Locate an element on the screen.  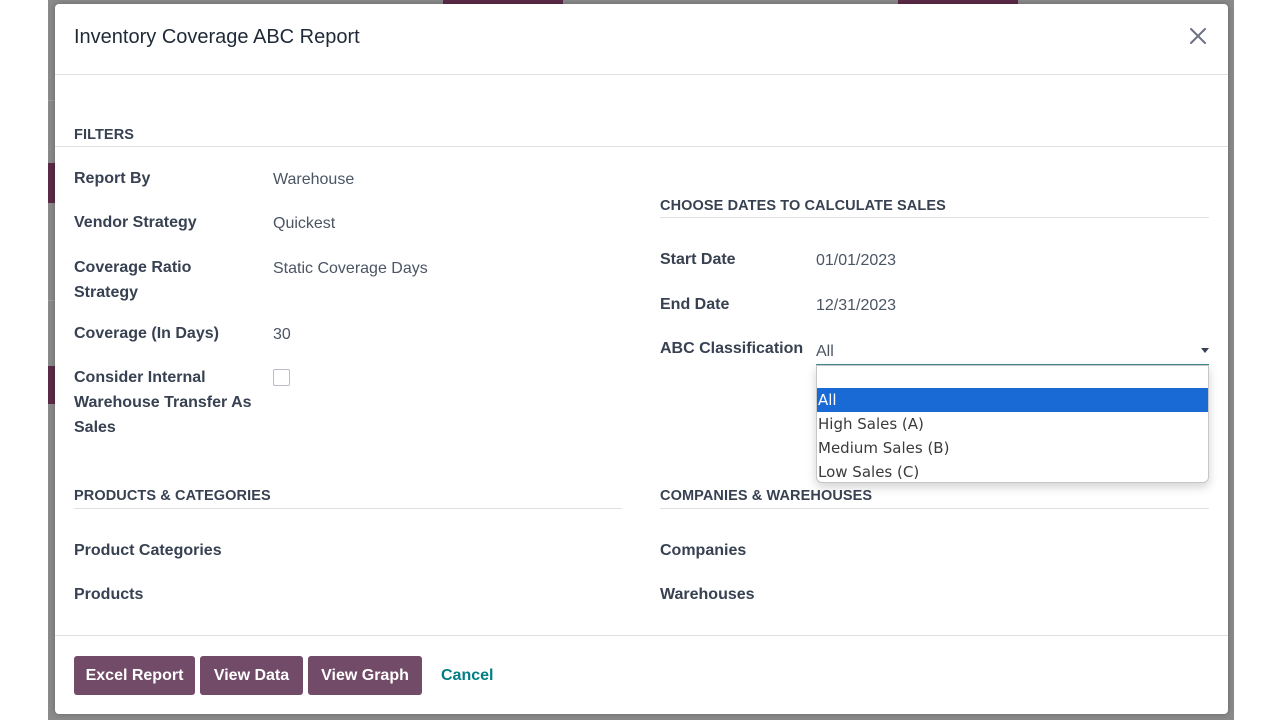
companies-heading: COMPANIES & WAREHOUSES is located at coordinates (766, 496).